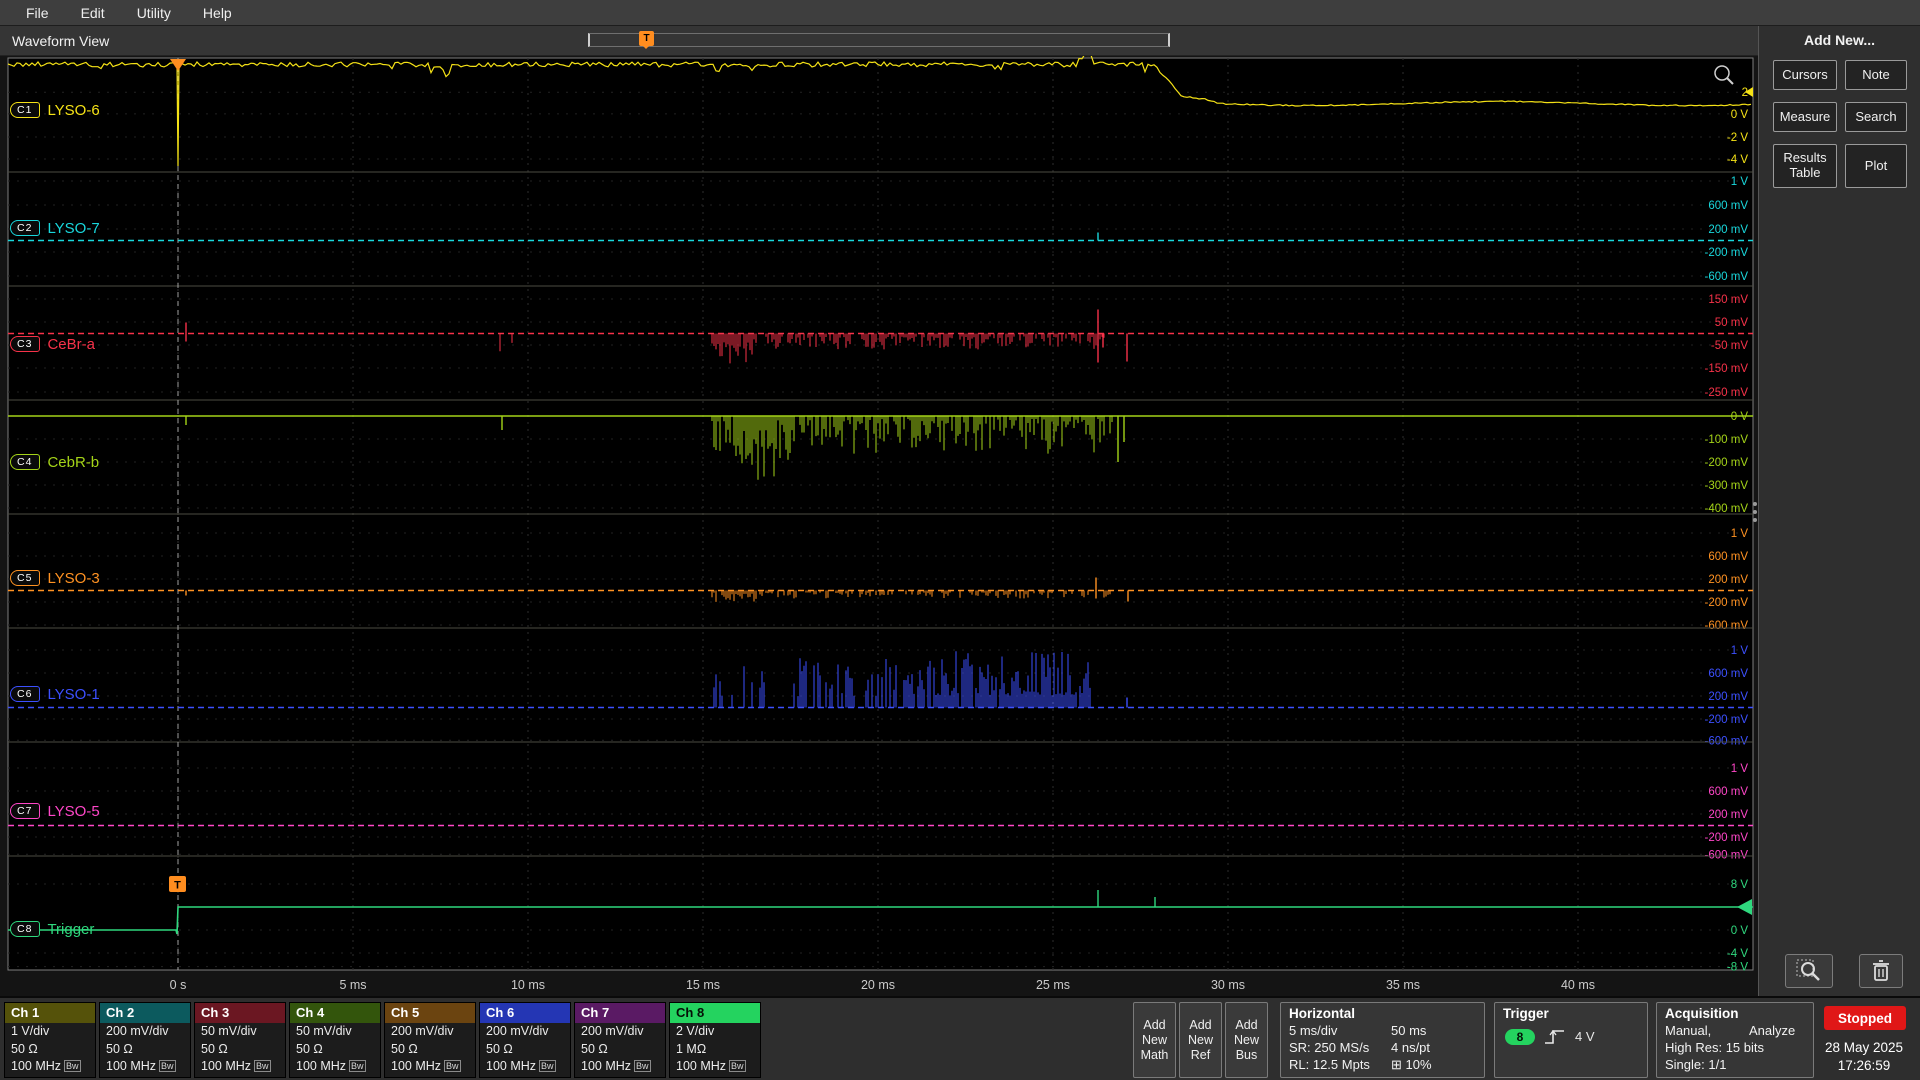 The image size is (1920, 1080). Describe the element at coordinates (25, 110) in the screenshot. I see `channel-badge-tag: C1` at that location.